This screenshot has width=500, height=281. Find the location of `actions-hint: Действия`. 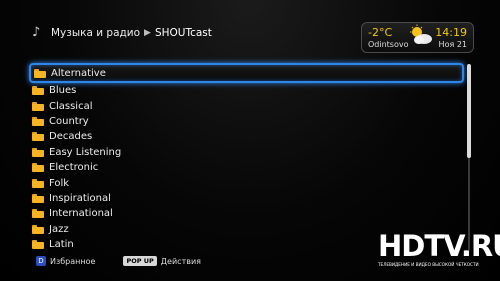

actions-hint: Действия is located at coordinates (181, 261).